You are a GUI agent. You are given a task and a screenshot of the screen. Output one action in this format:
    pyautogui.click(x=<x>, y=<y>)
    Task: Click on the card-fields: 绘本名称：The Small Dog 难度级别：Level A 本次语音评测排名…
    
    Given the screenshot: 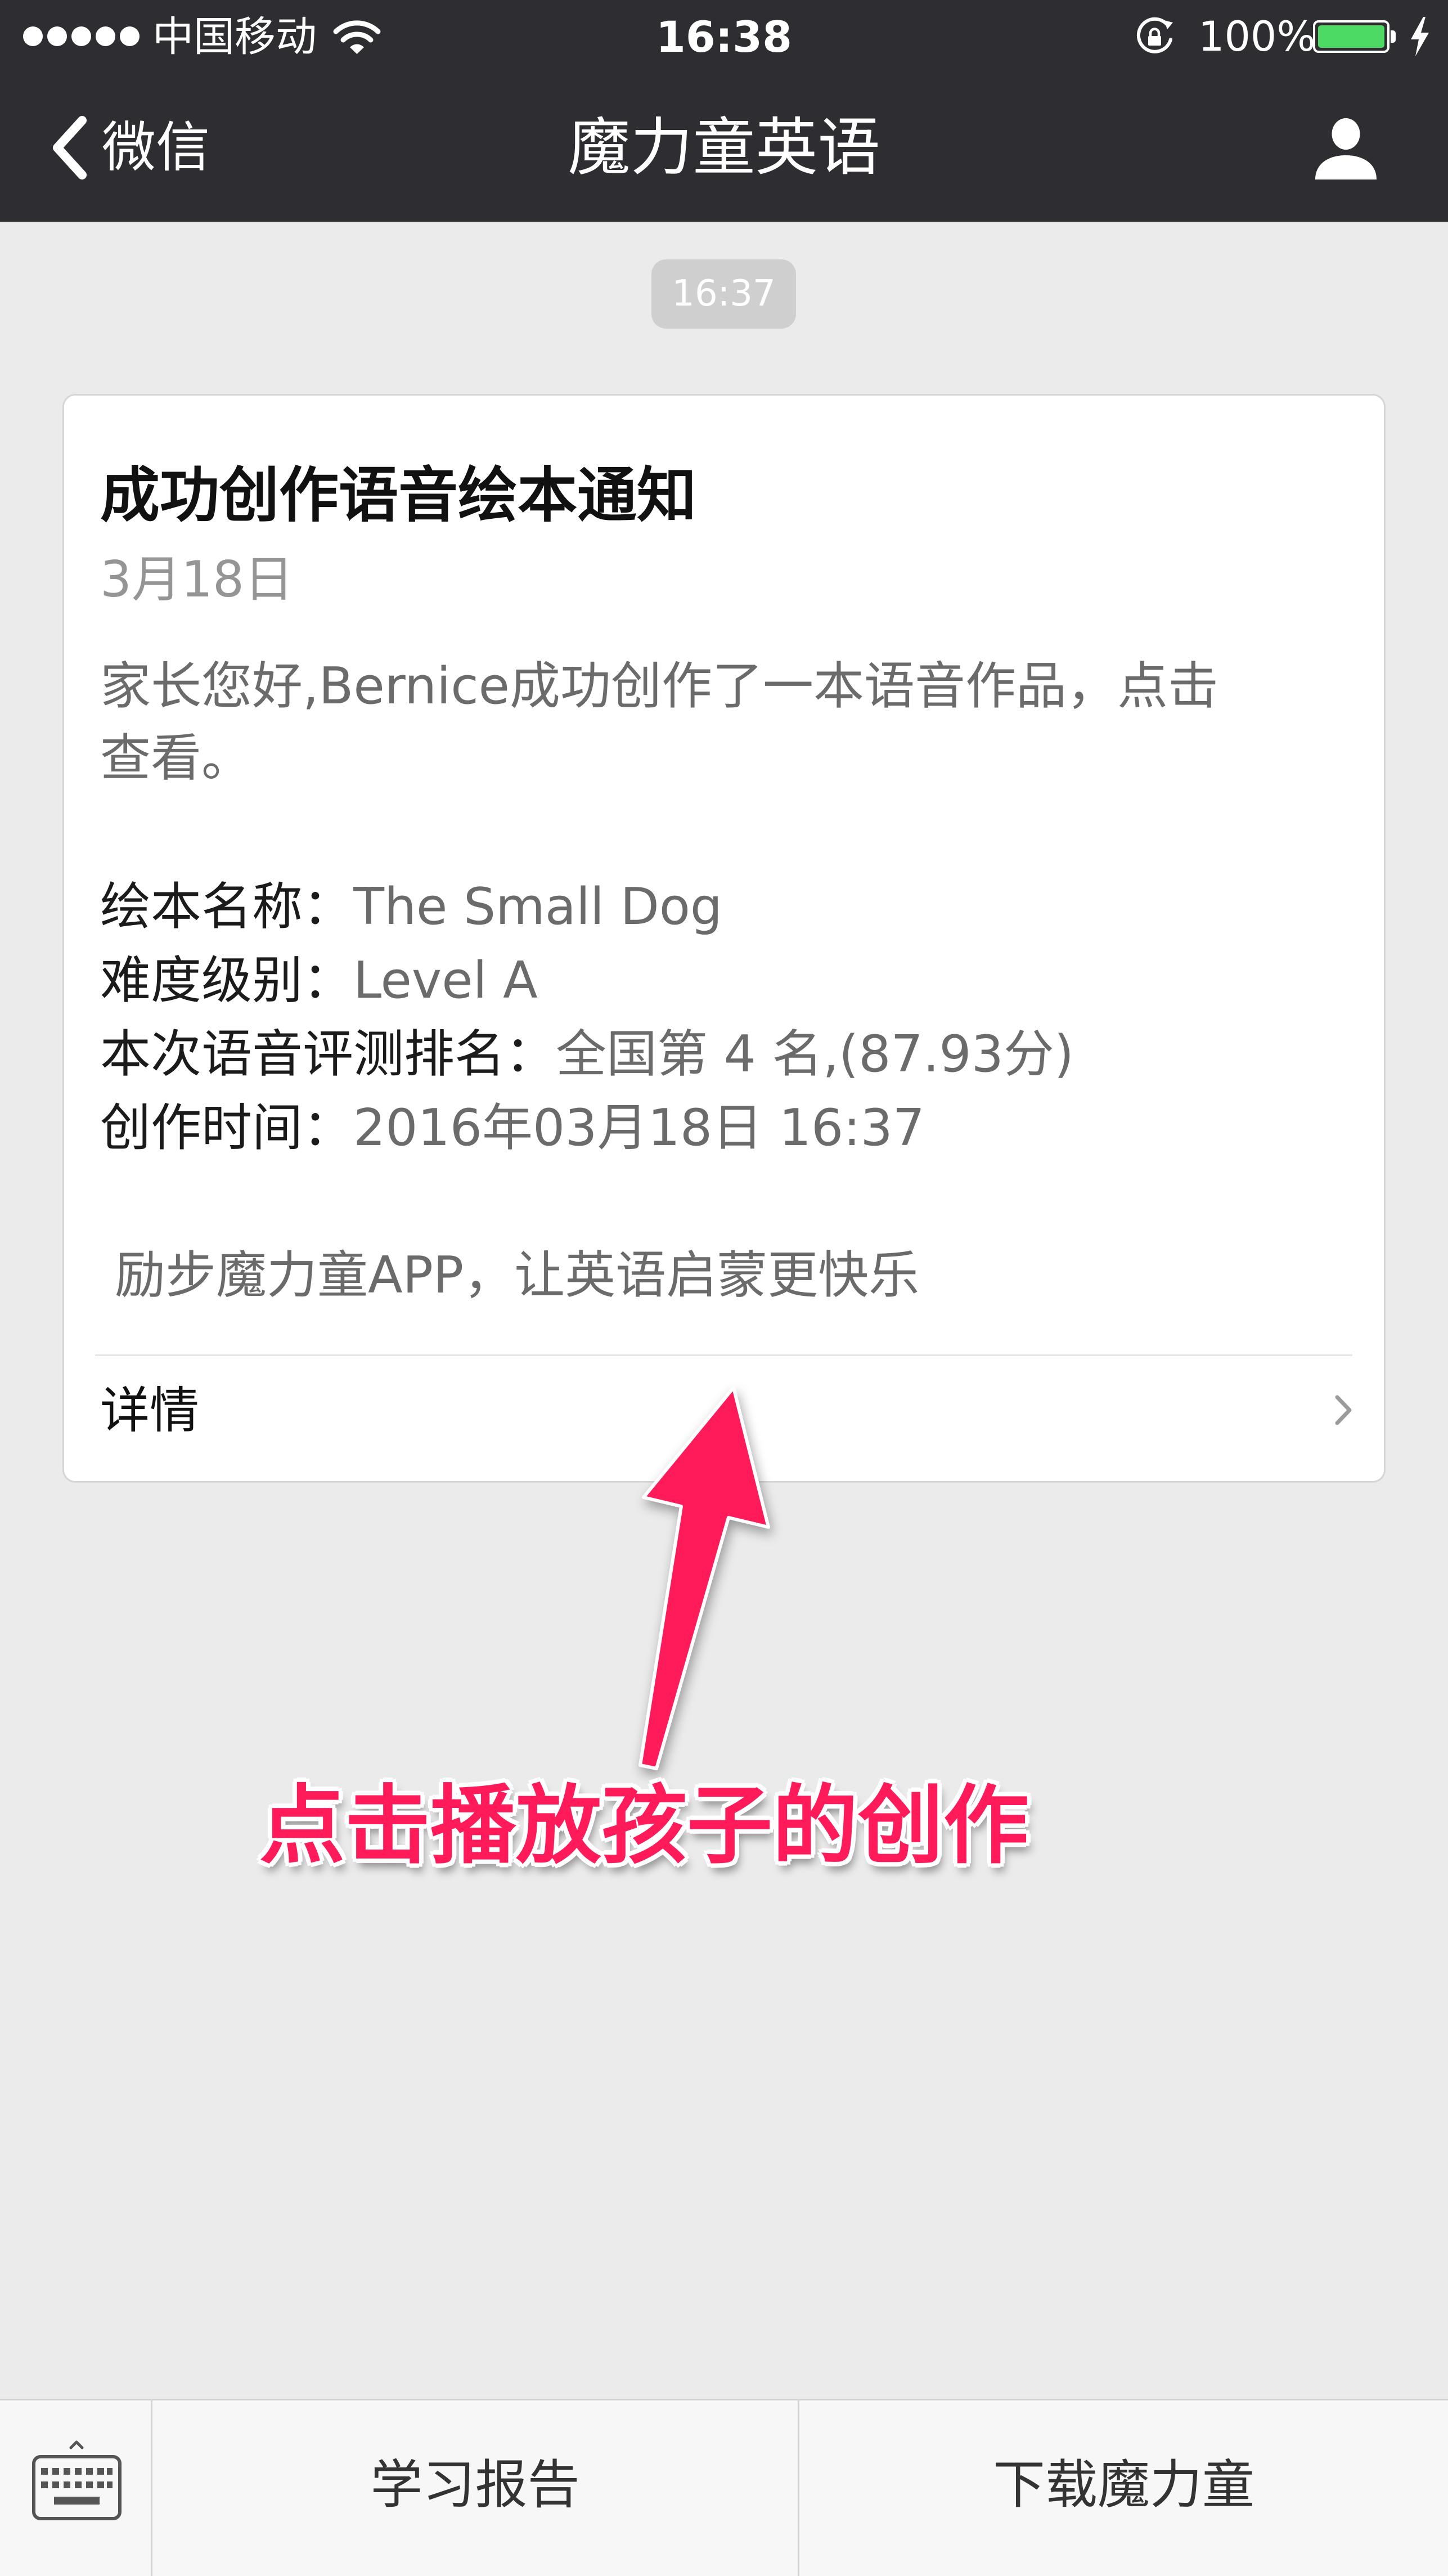 What is the action you would take?
    pyautogui.click(x=725, y=1017)
    